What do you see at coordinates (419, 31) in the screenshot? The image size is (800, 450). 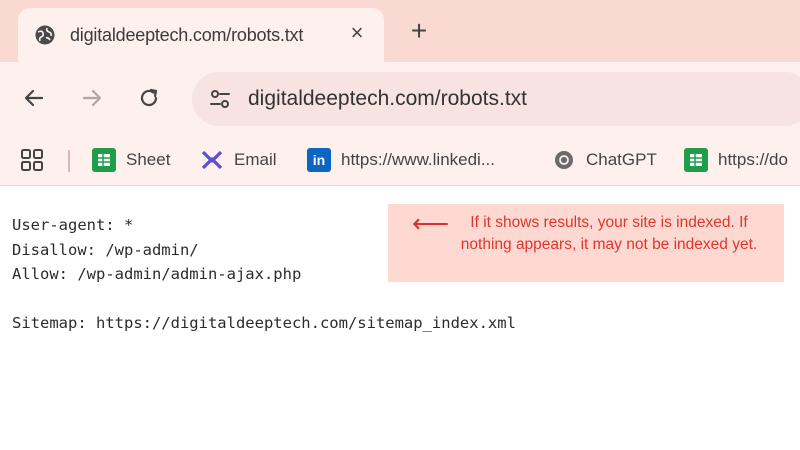 I see `new-tab-button: +` at bounding box center [419, 31].